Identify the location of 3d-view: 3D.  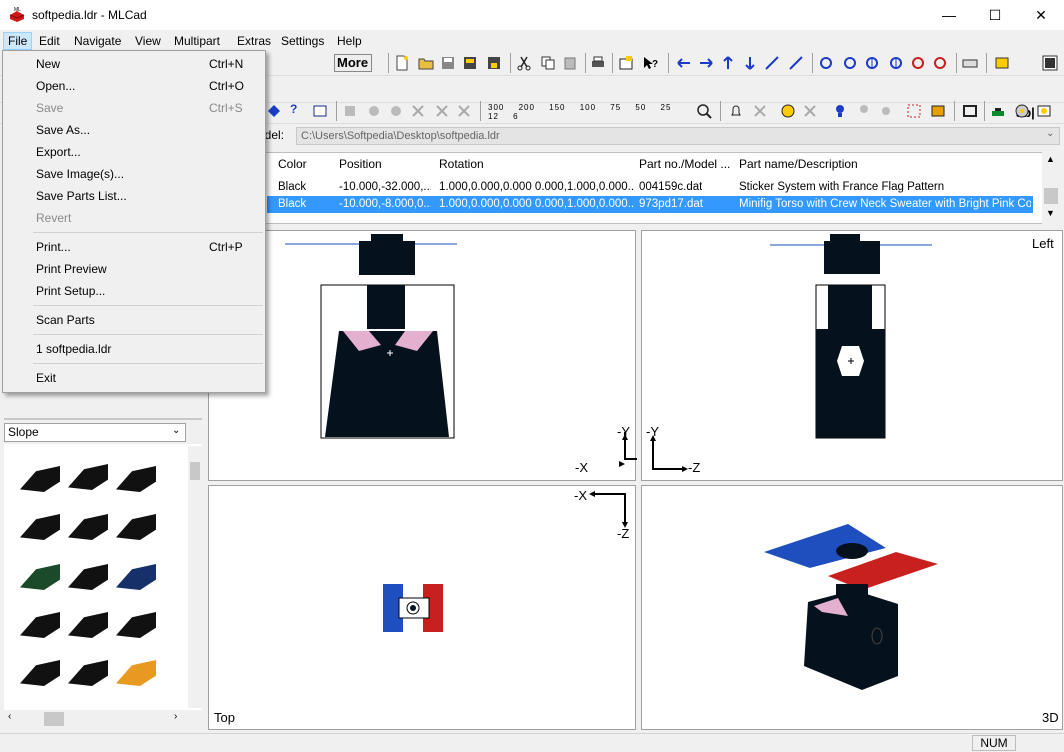
(852, 607).